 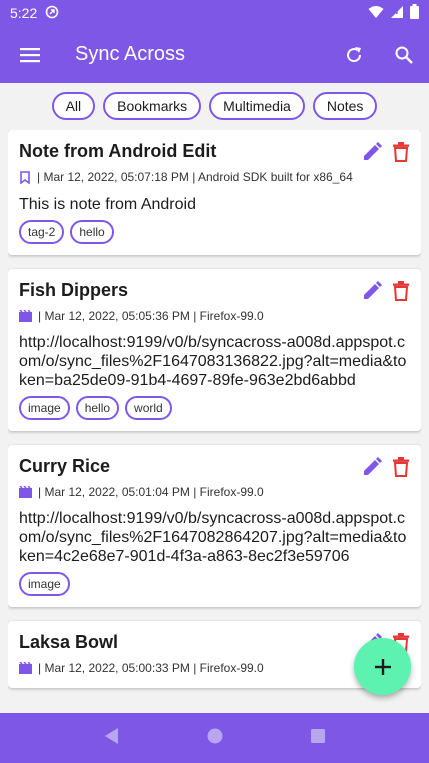 What do you see at coordinates (257, 106) in the screenshot?
I see `chip-multimedia: Multimedia` at bounding box center [257, 106].